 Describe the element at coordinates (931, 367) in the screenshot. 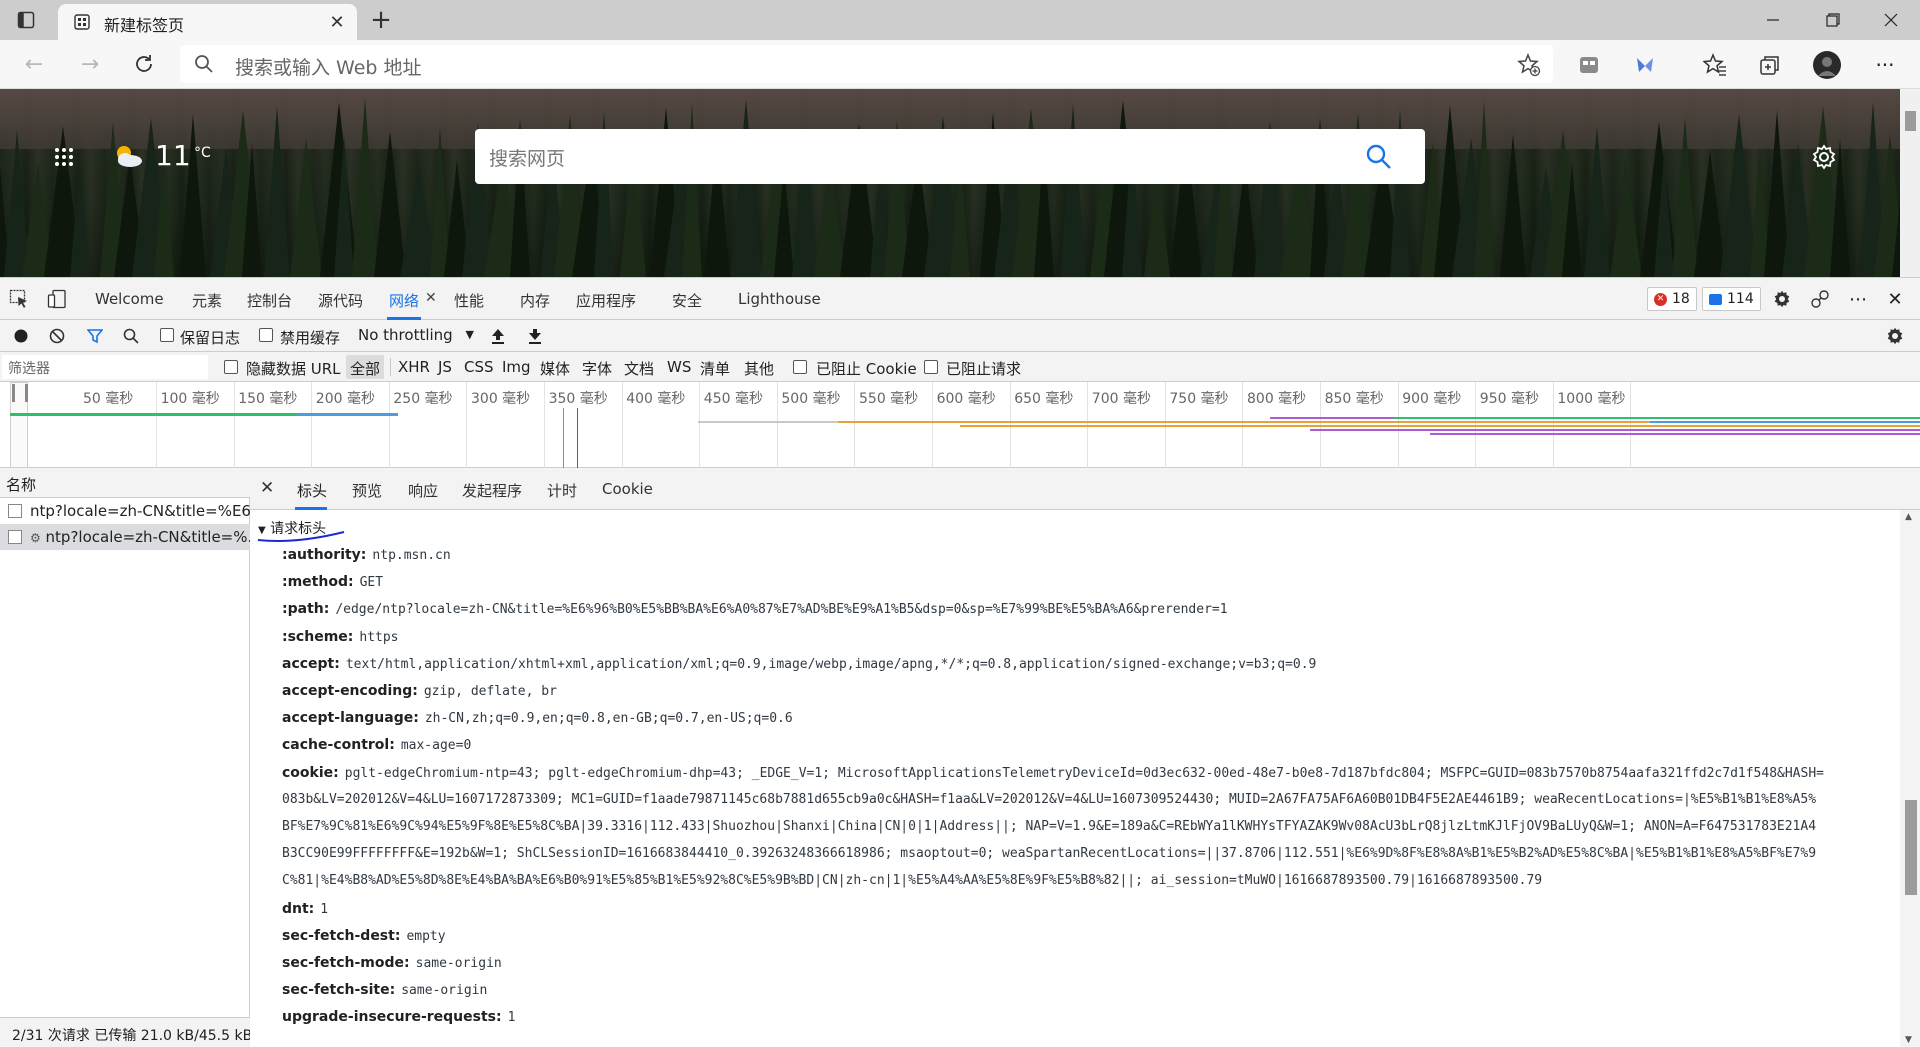

I see `blocked-requests-checkbox` at that location.